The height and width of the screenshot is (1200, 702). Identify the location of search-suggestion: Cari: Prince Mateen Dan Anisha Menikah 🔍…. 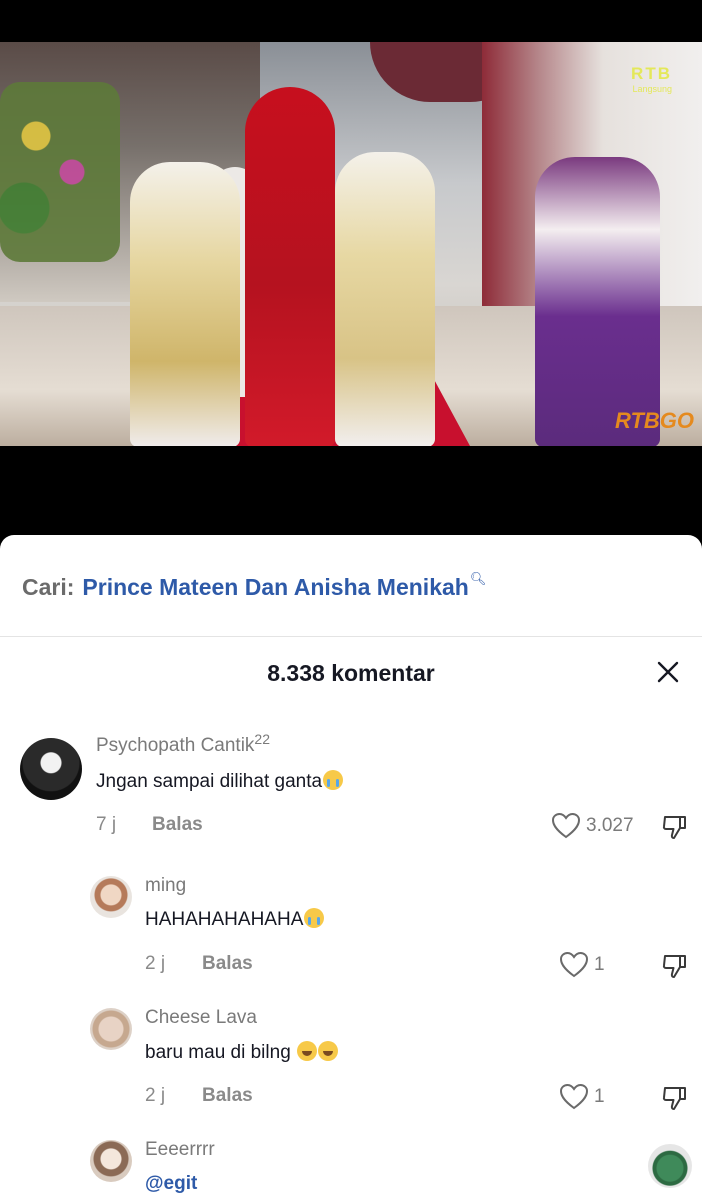
(254, 586).